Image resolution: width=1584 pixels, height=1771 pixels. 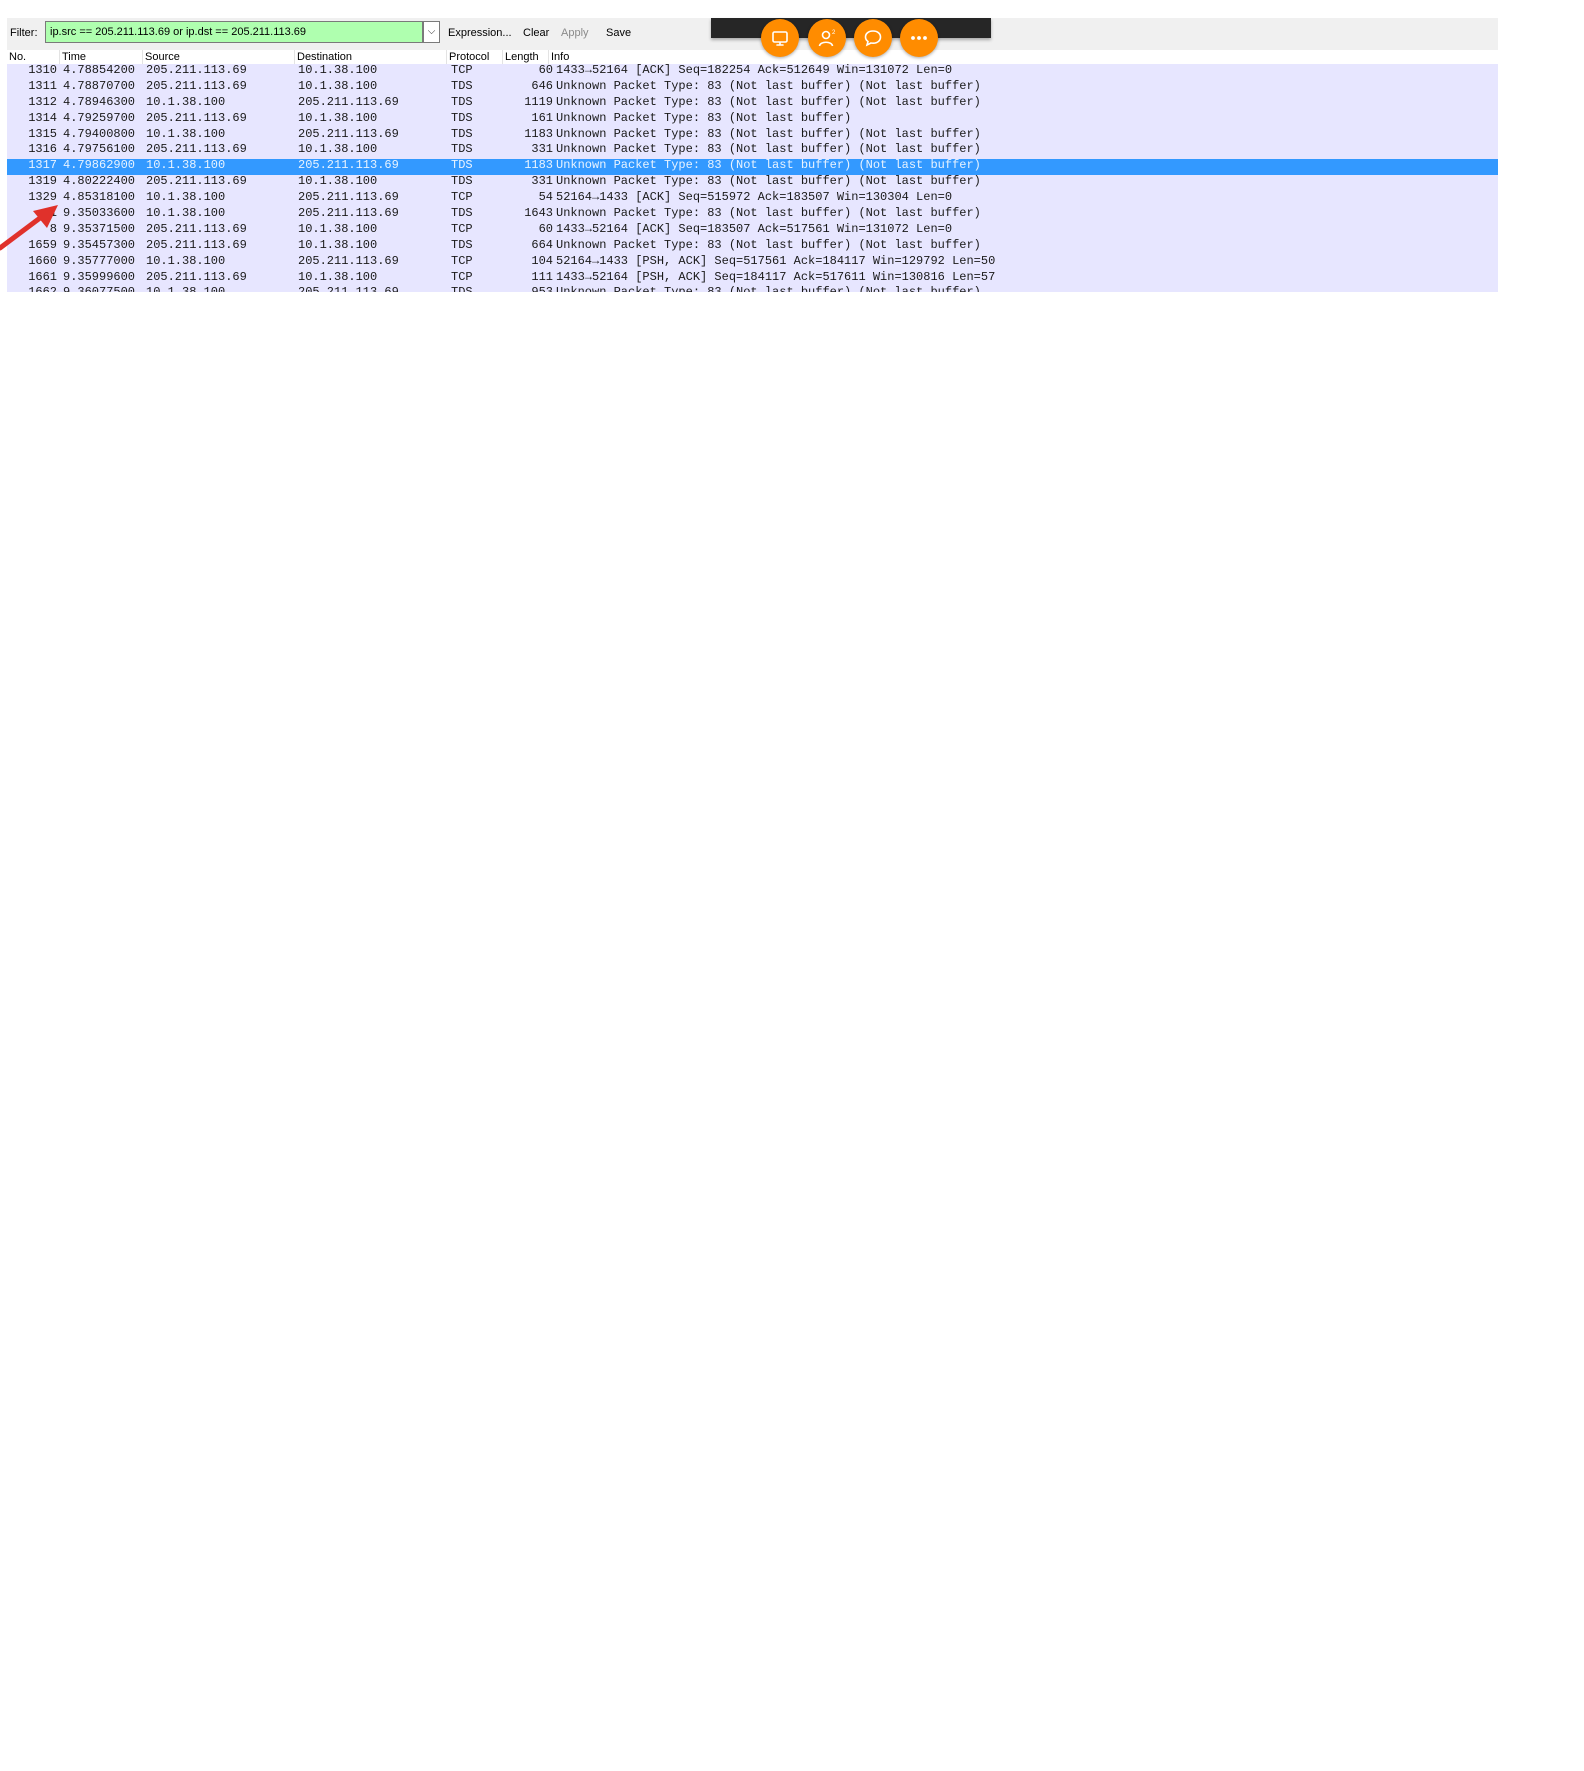 I want to click on packet-no: 1661, so click(x=42, y=276).